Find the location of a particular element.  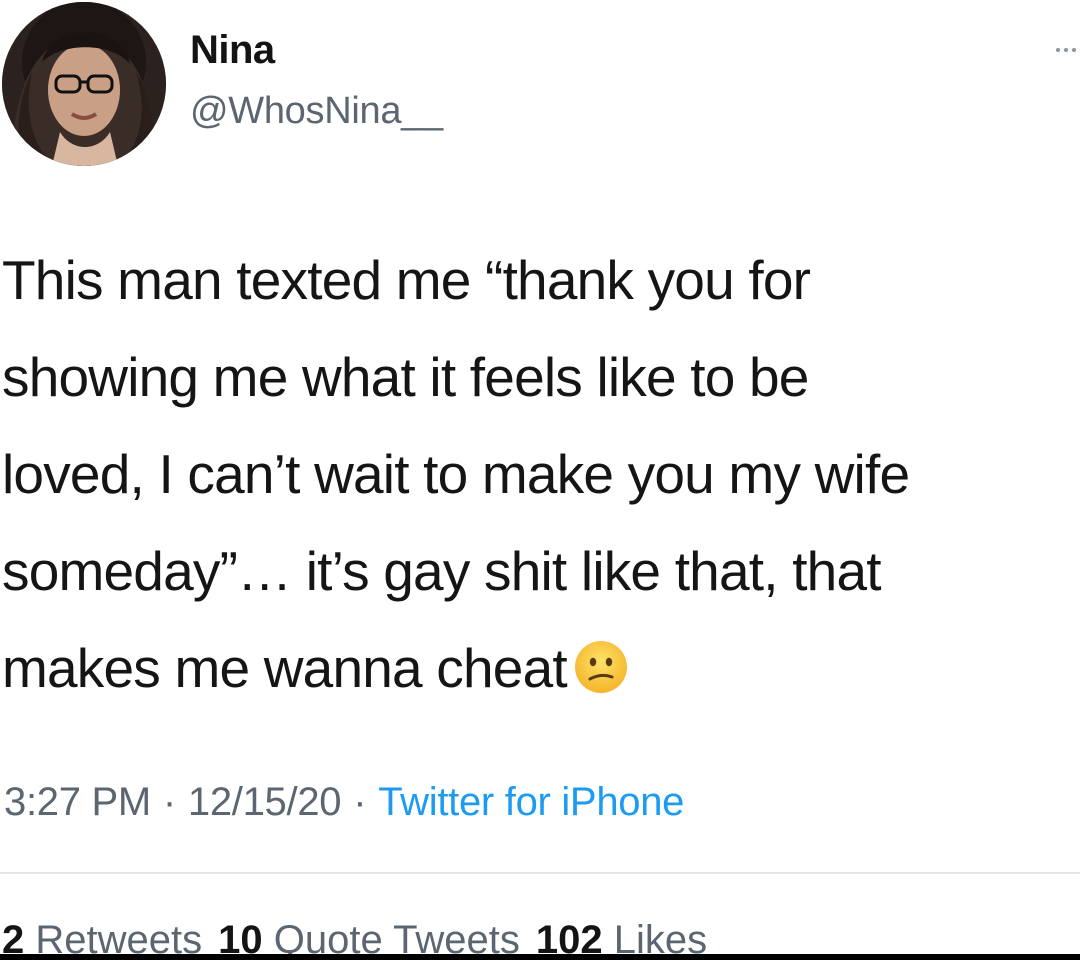

tweet-text-line: makes me wanna cheat is located at coordinates (285, 668).